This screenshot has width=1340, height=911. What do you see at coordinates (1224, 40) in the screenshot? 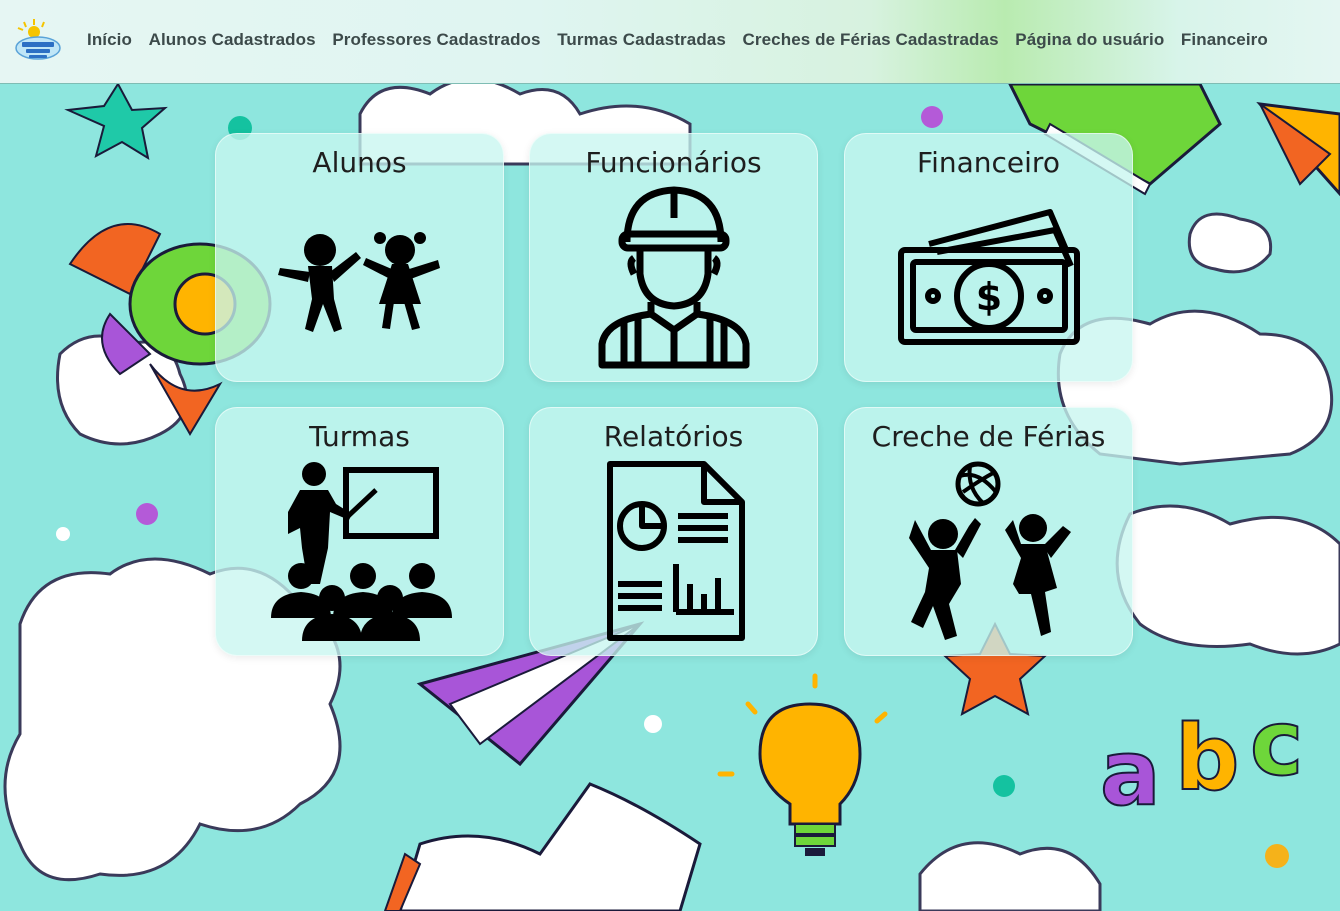
I see `nav-link-financeiro: Financeiro` at bounding box center [1224, 40].